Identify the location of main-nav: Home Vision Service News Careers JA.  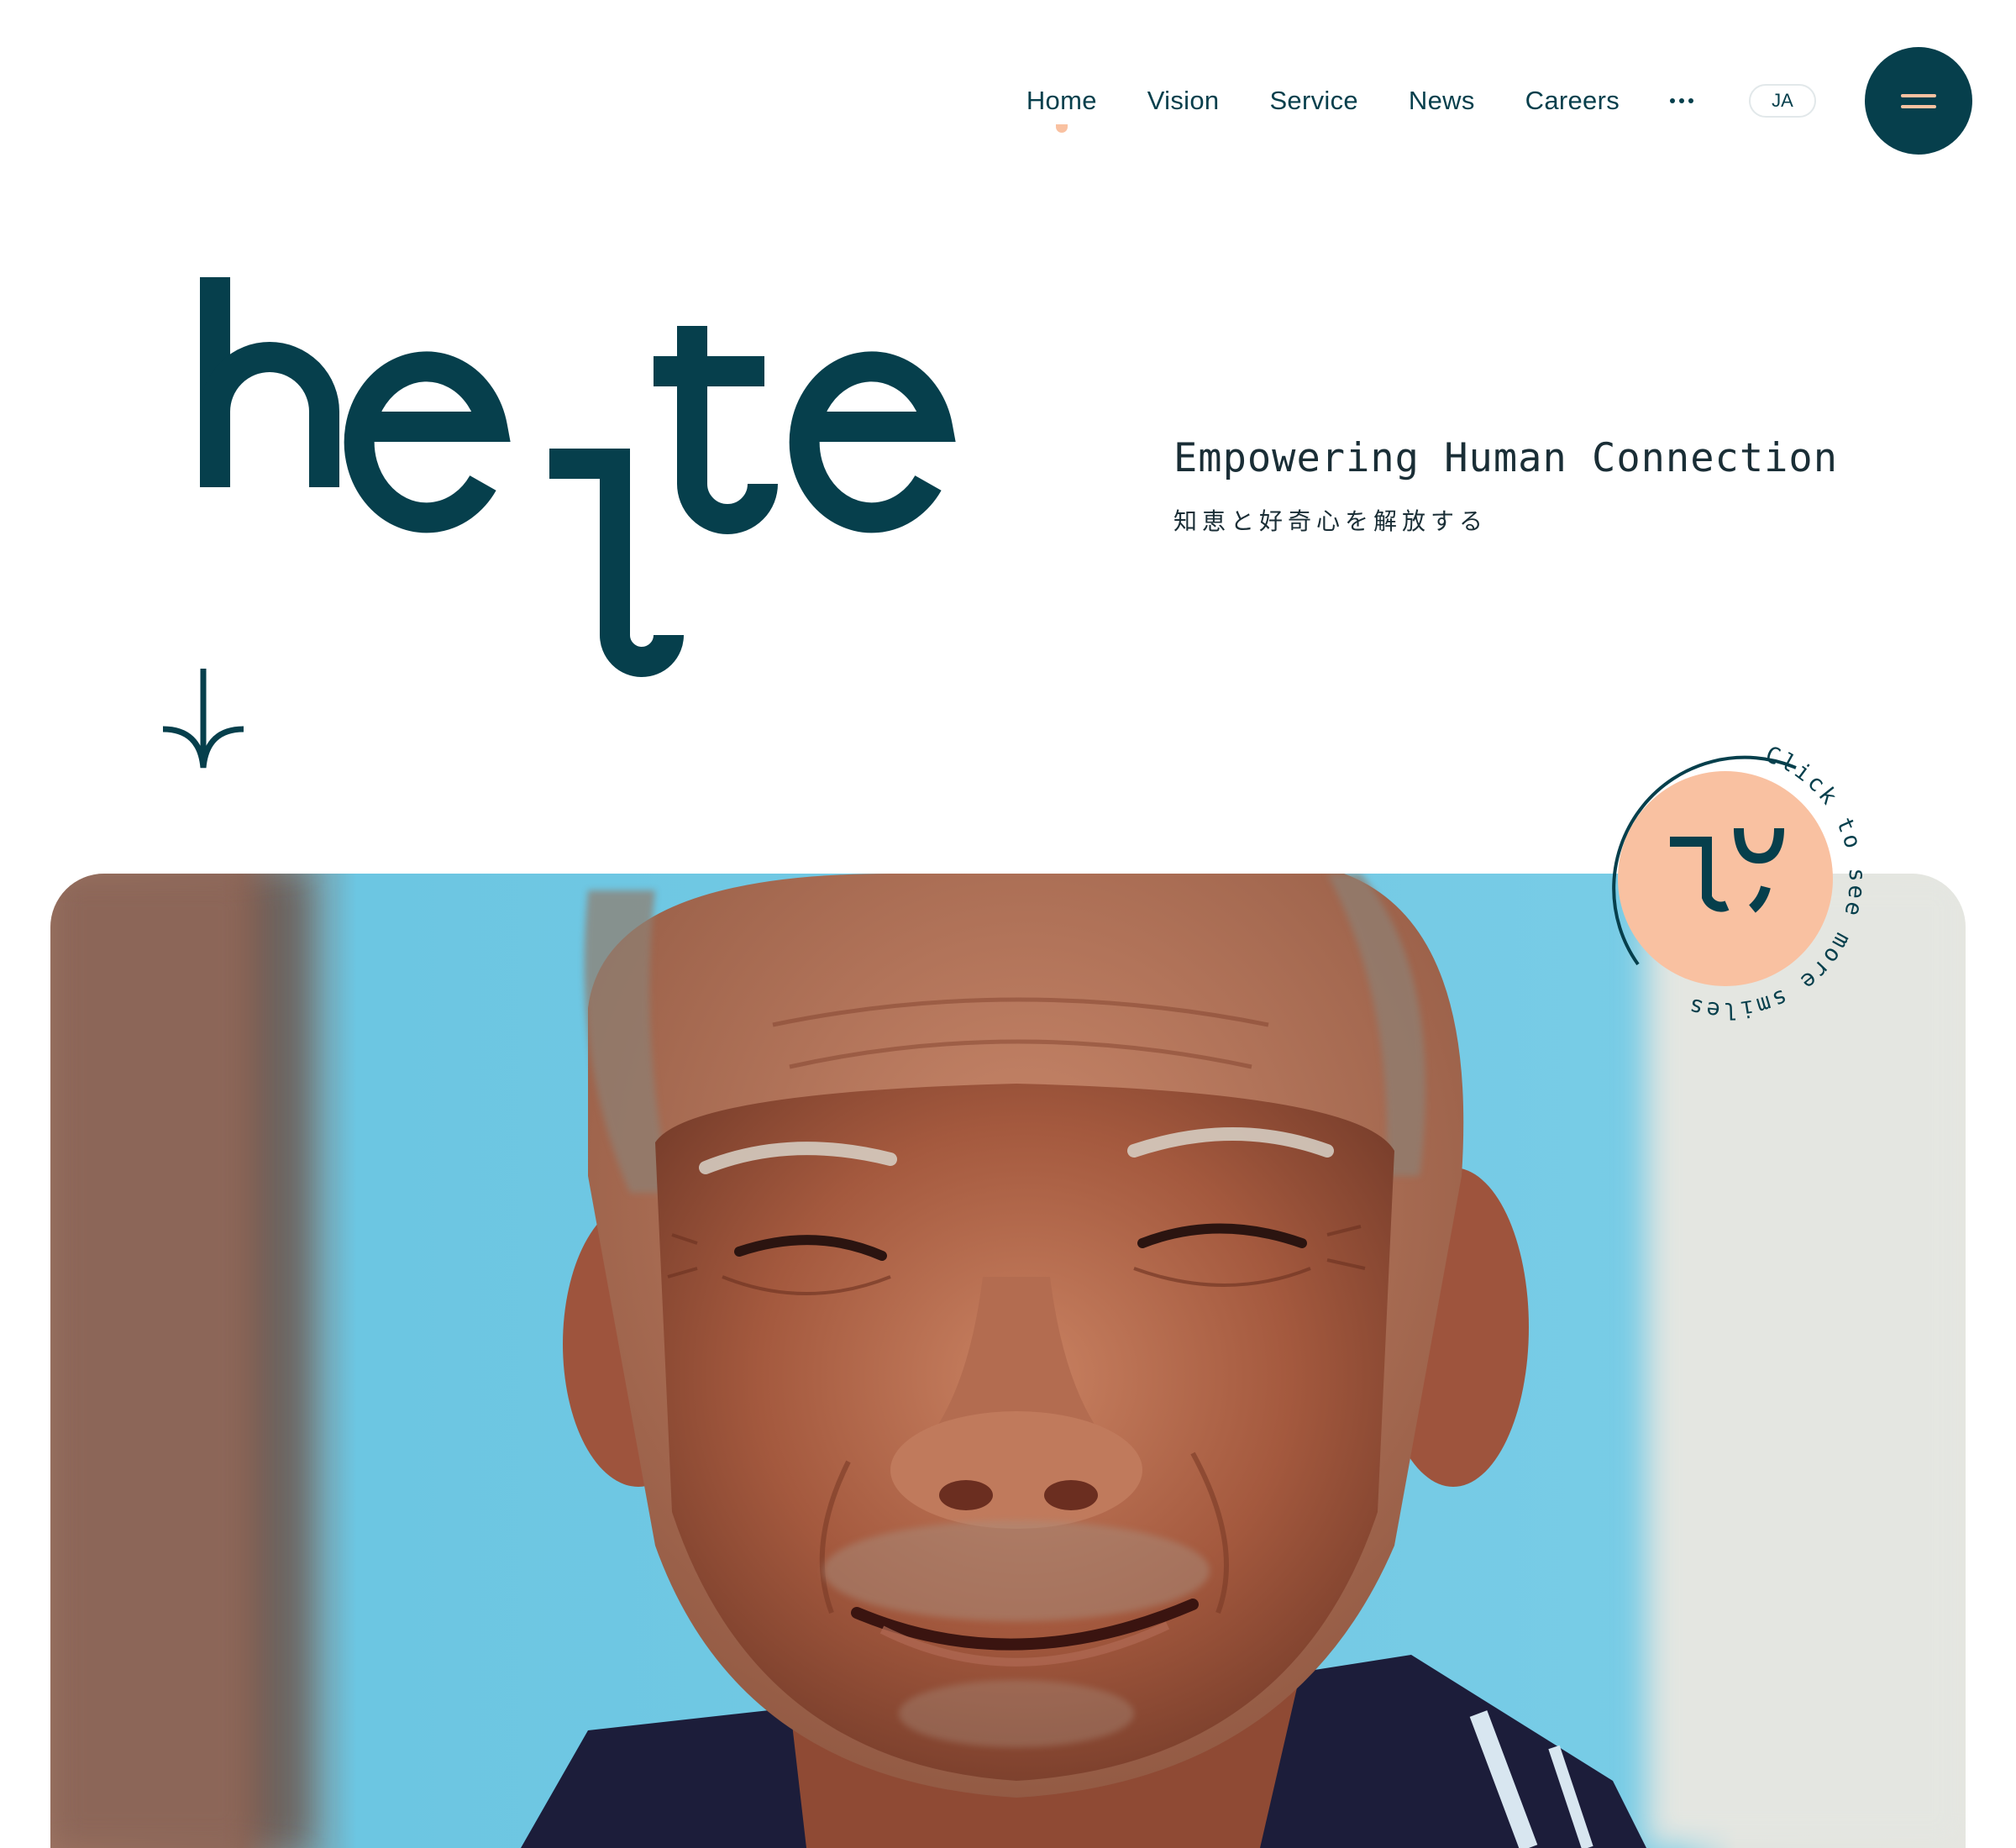
(1499, 101).